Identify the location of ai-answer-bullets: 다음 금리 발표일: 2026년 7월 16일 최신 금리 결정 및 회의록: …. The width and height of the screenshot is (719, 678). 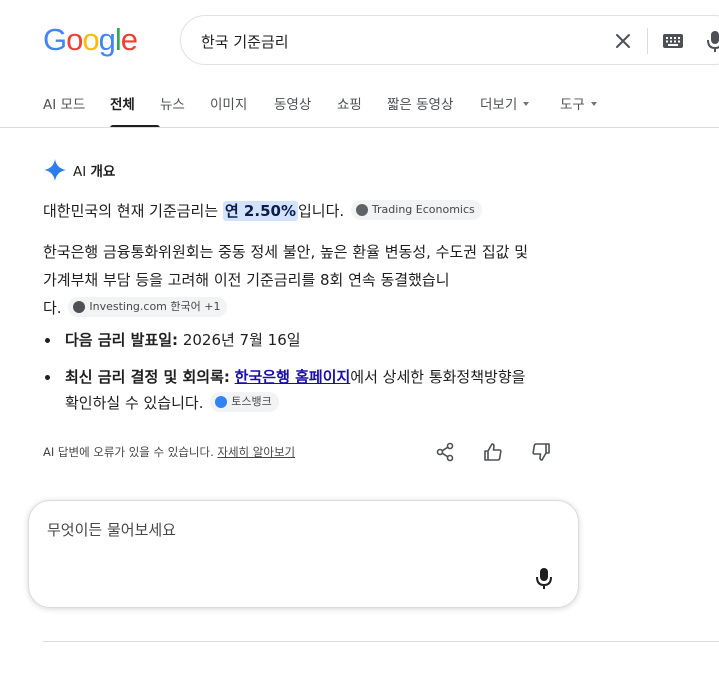
(373, 371).